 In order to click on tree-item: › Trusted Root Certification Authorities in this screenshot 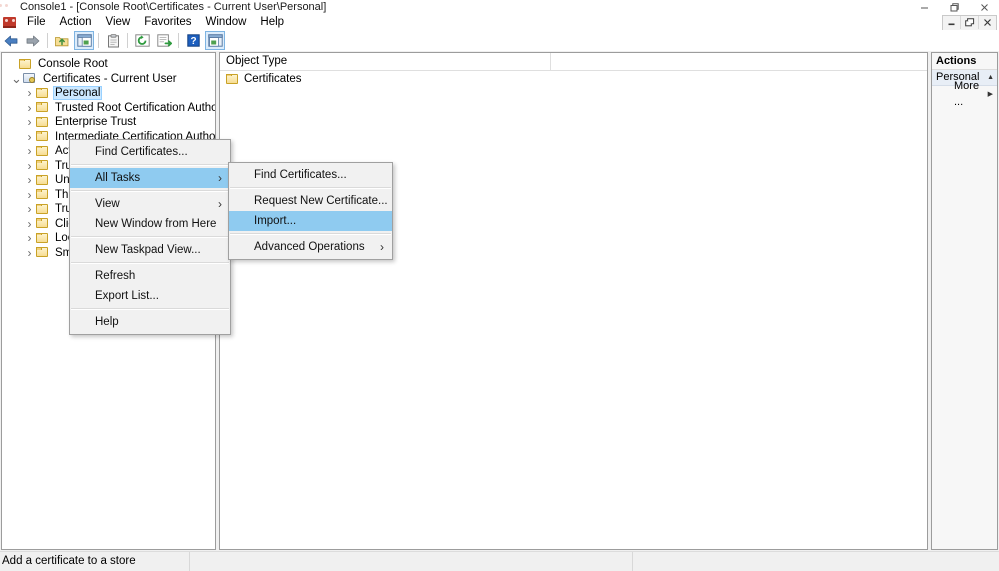, I will do `click(110, 108)`.